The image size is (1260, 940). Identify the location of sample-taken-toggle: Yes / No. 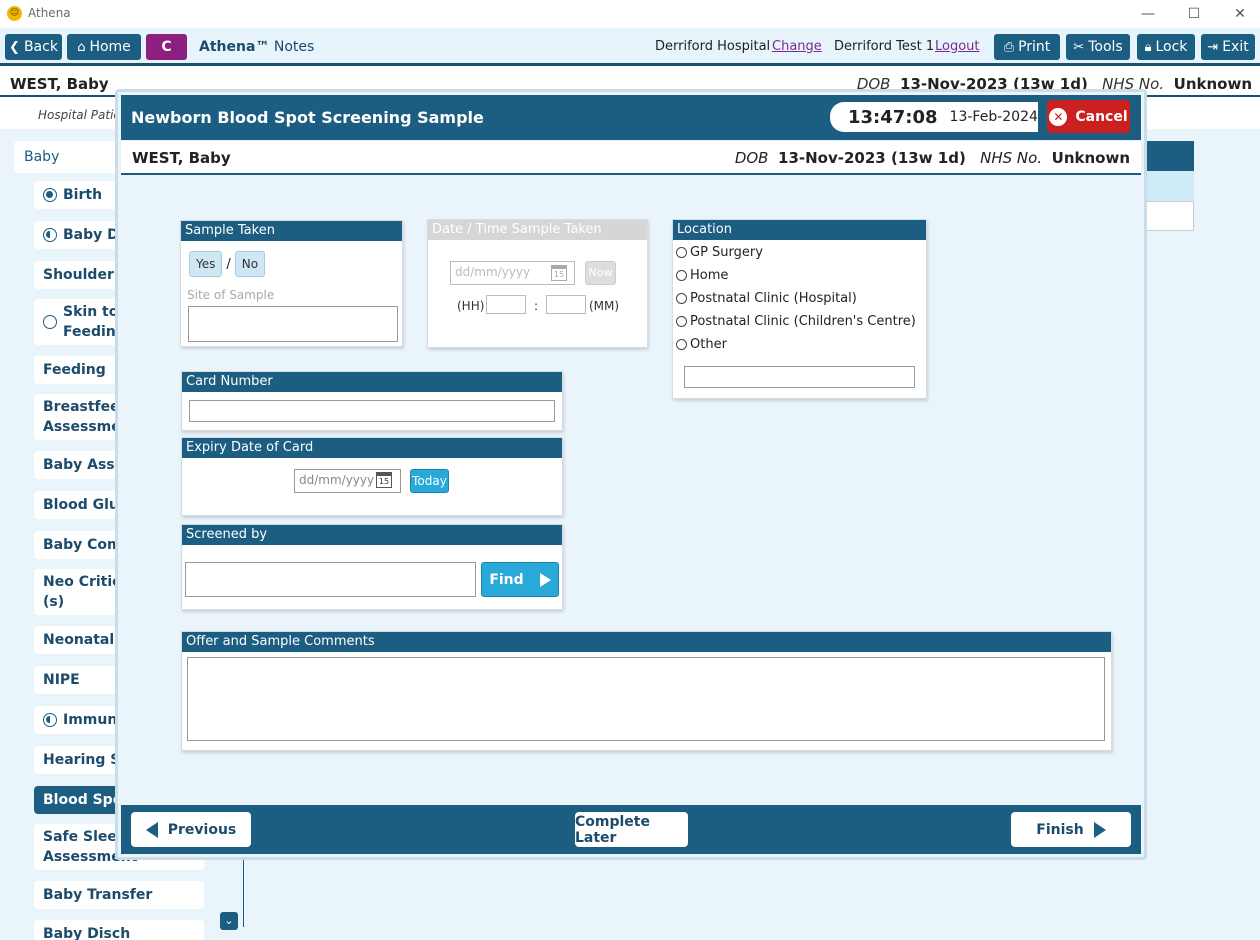
(227, 264).